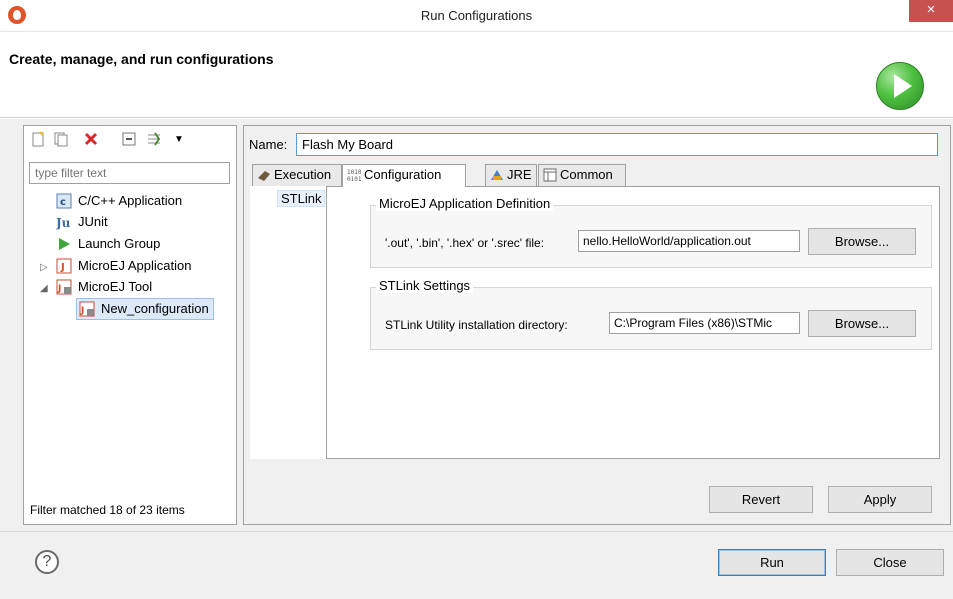  I want to click on tab-label: Common, so click(586, 174).